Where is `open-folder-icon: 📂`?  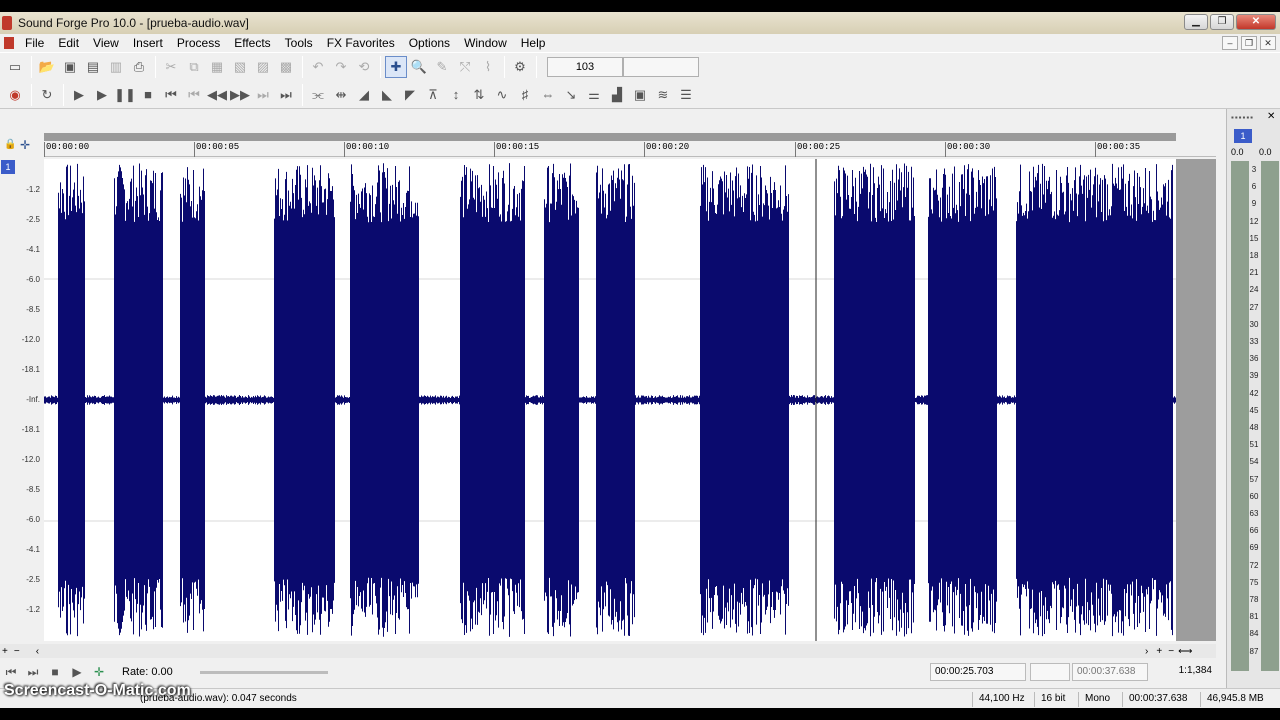
open-folder-icon: 📂 is located at coordinates (47, 67).